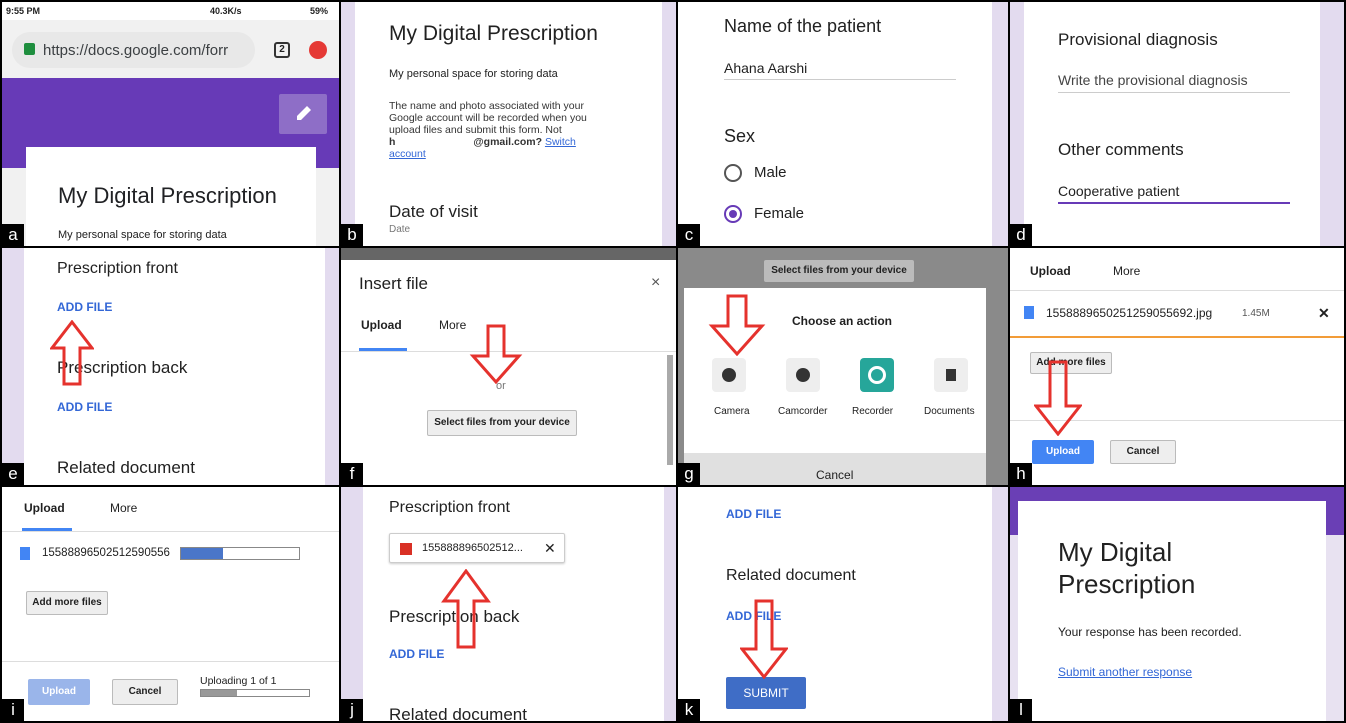  Describe the element at coordinates (407, 154) in the screenshot. I see `switch-account-link-2: account` at that location.